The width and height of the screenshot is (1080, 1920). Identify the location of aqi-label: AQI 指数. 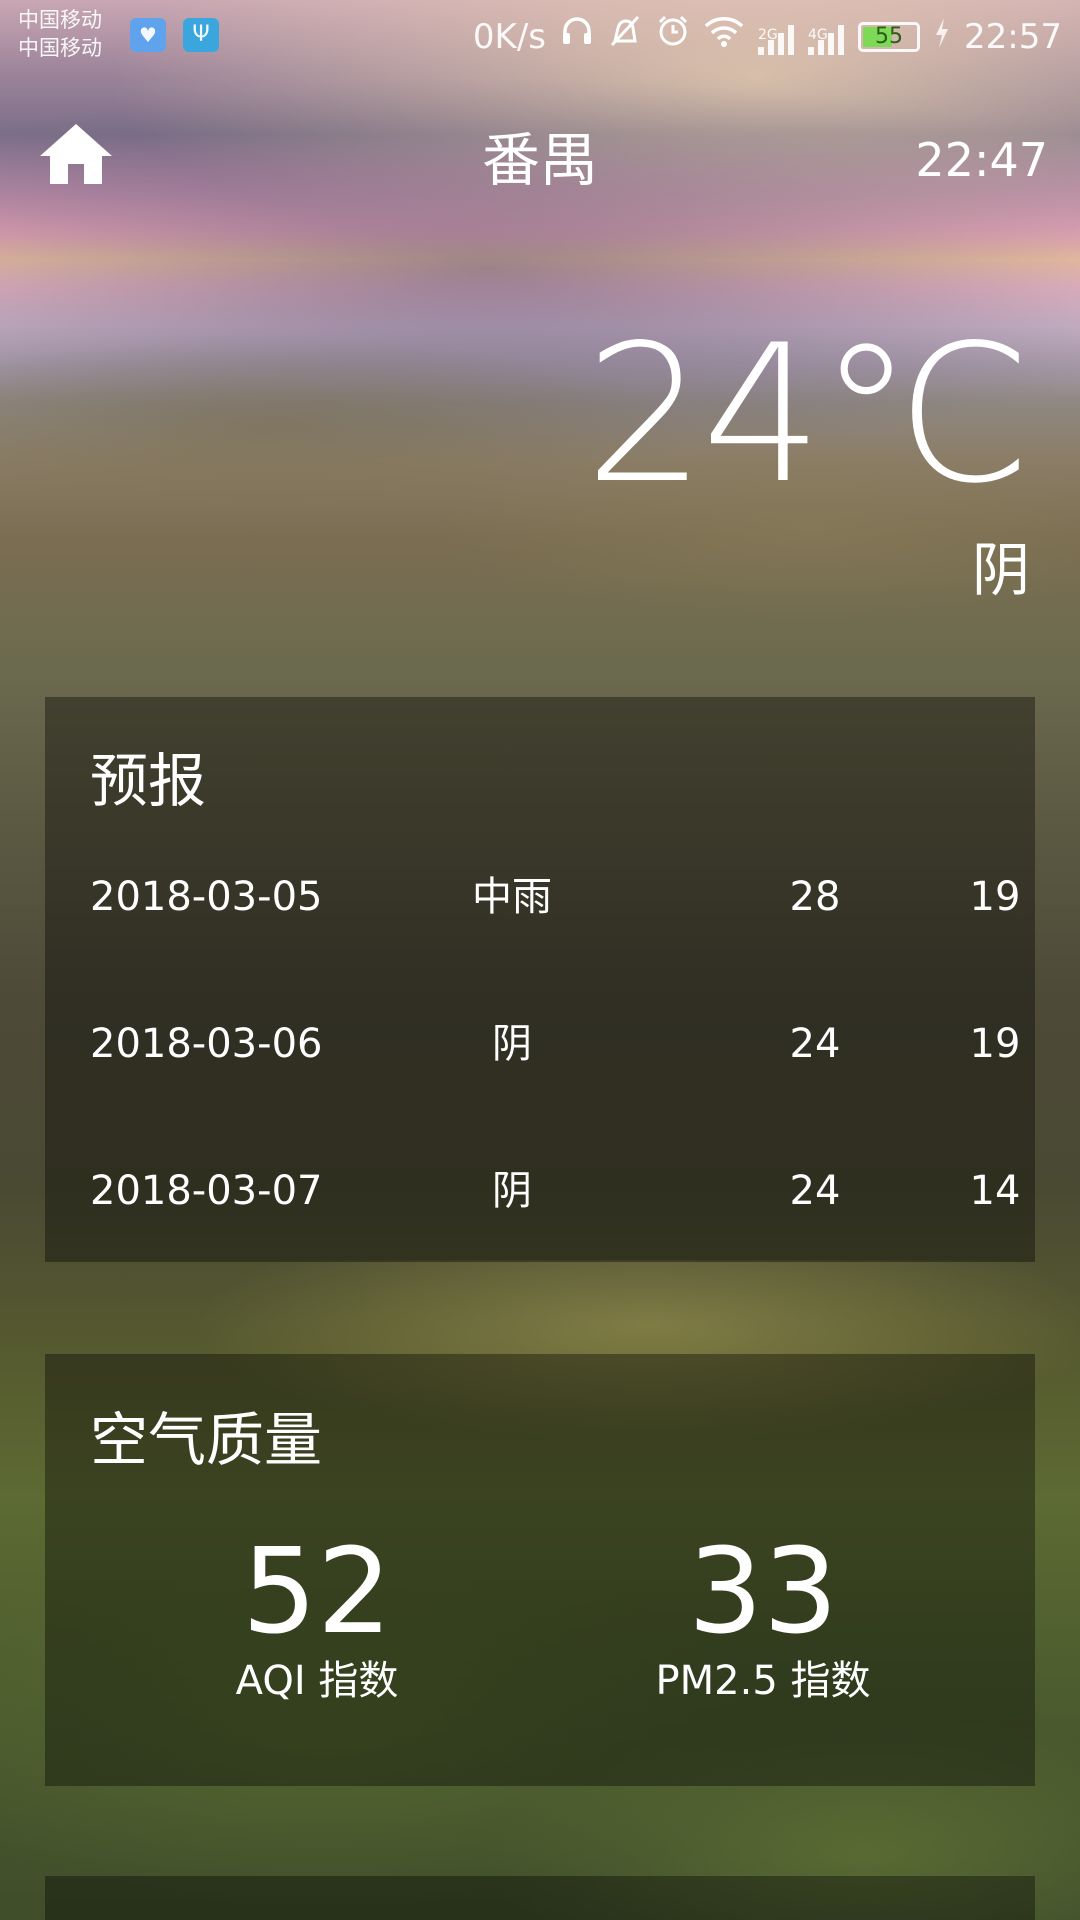
(317, 1681).